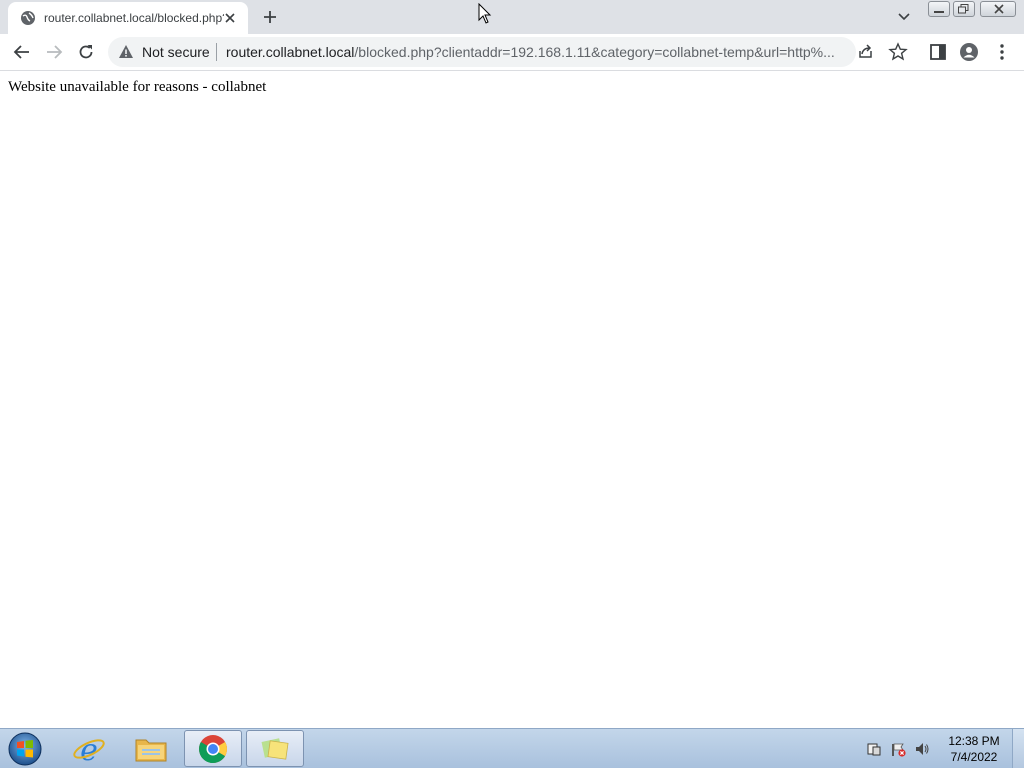 Image resolution: width=1024 pixels, height=772 pixels. I want to click on sticky-notes-icon, so click(275, 749).